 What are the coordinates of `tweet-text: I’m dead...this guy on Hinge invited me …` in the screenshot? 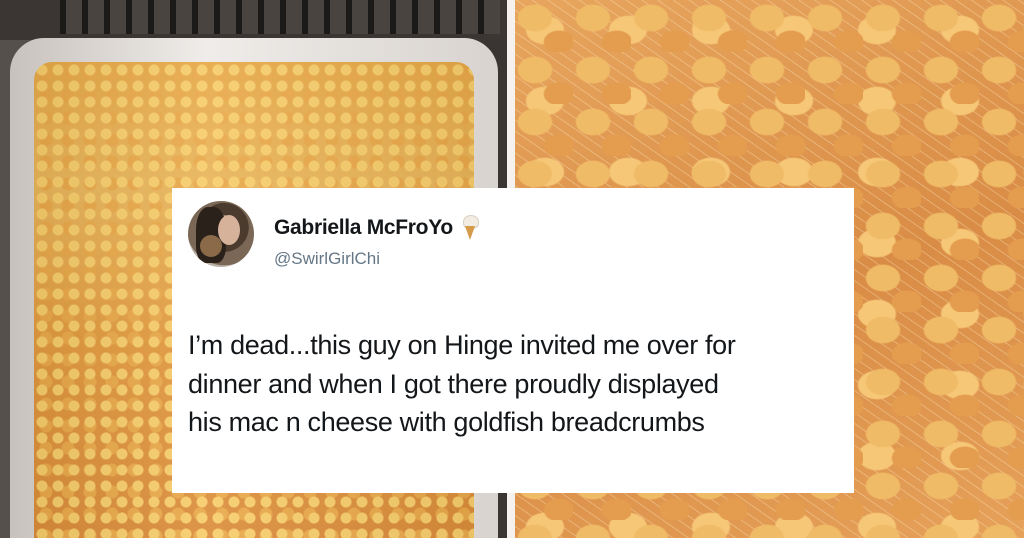 It's located at (515, 384).